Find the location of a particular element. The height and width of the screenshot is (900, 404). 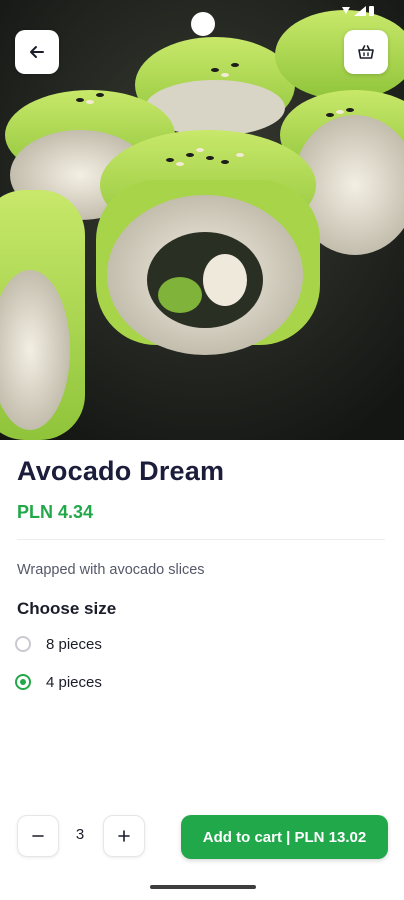

minus-icon is located at coordinates (38, 836).